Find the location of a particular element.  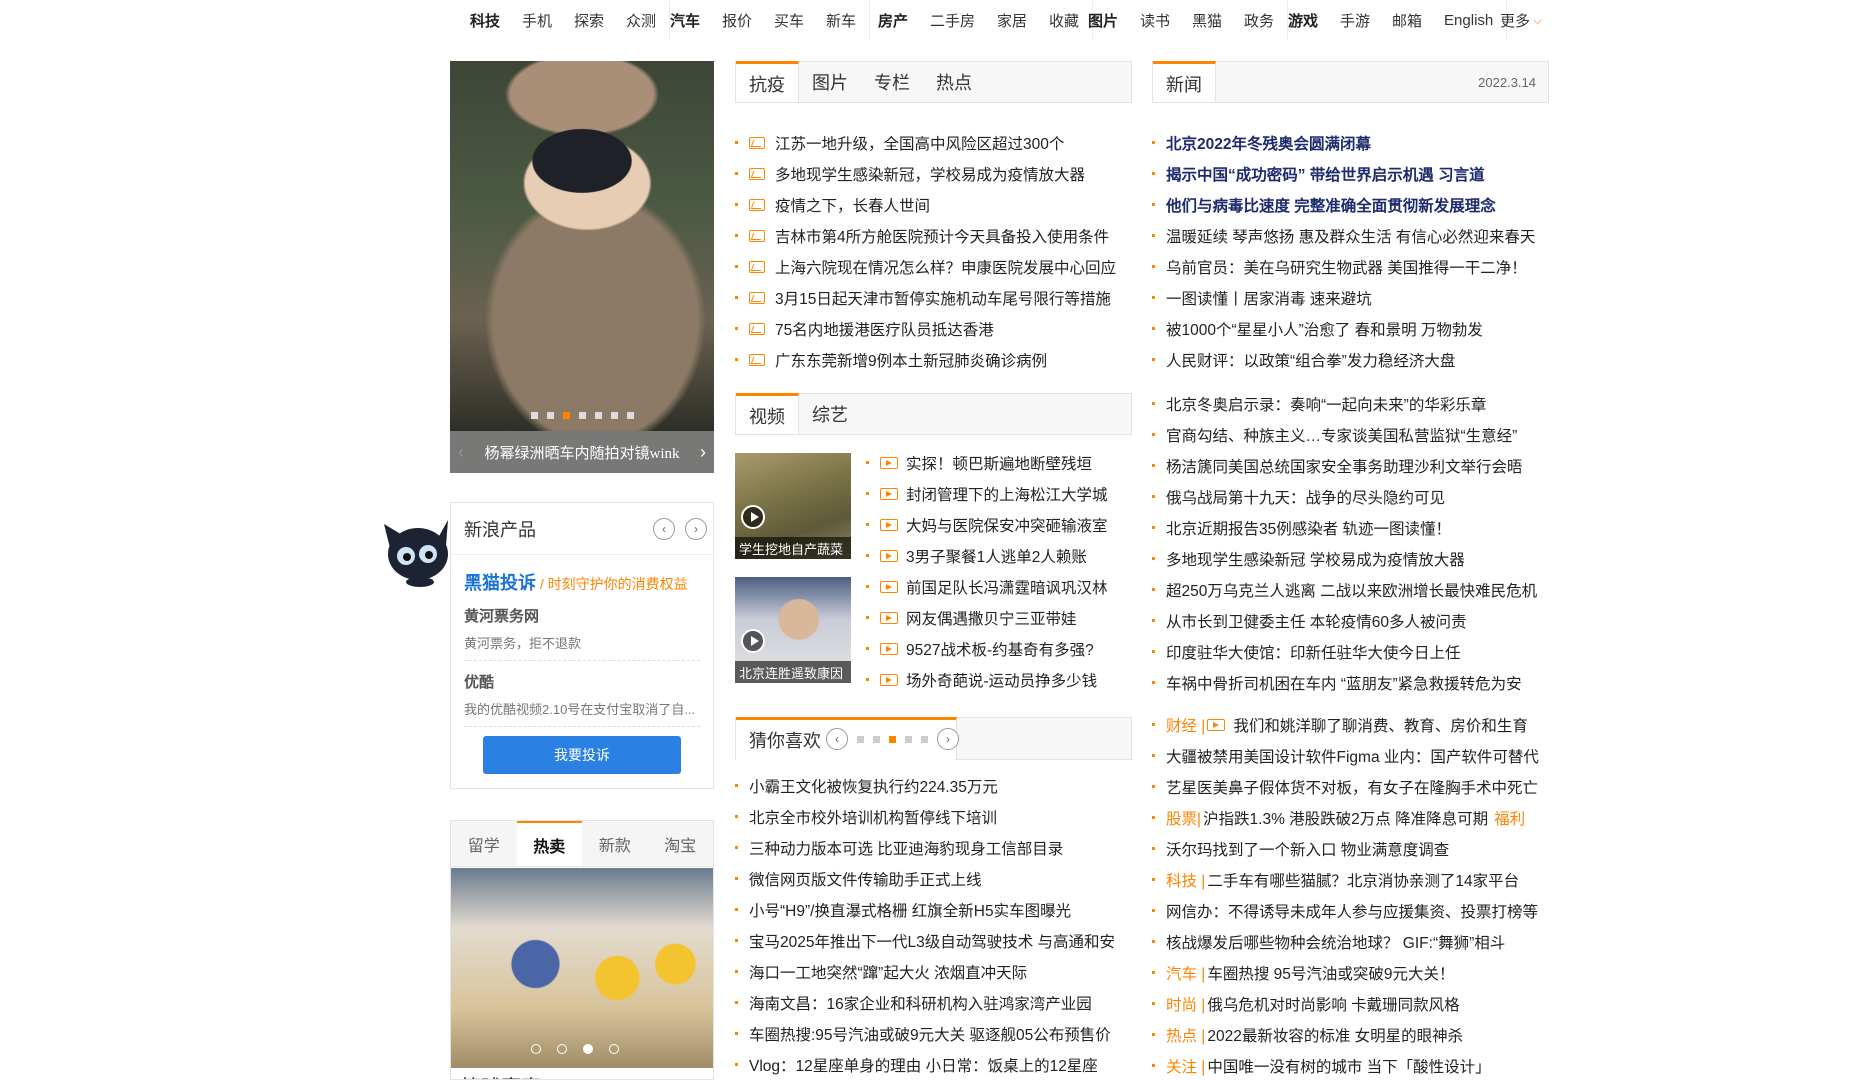

list-item: Vlog：12星座单身的理由 小日常：饭桌上的12星座 is located at coordinates (935, 1064).